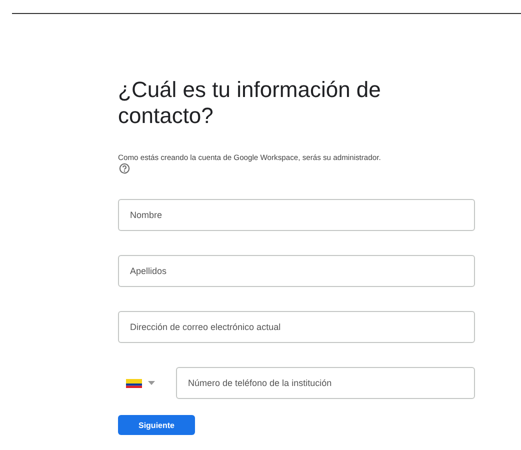 The width and height of the screenshot is (521, 450). Describe the element at coordinates (151, 383) in the screenshot. I see `dropdown-caret-icon` at that location.